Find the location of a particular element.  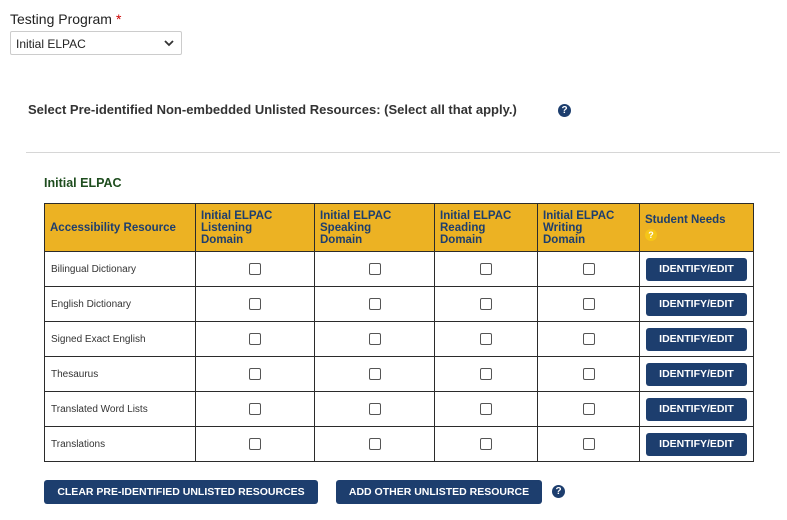

resource-name: Translated Word Lists is located at coordinates (120, 409).